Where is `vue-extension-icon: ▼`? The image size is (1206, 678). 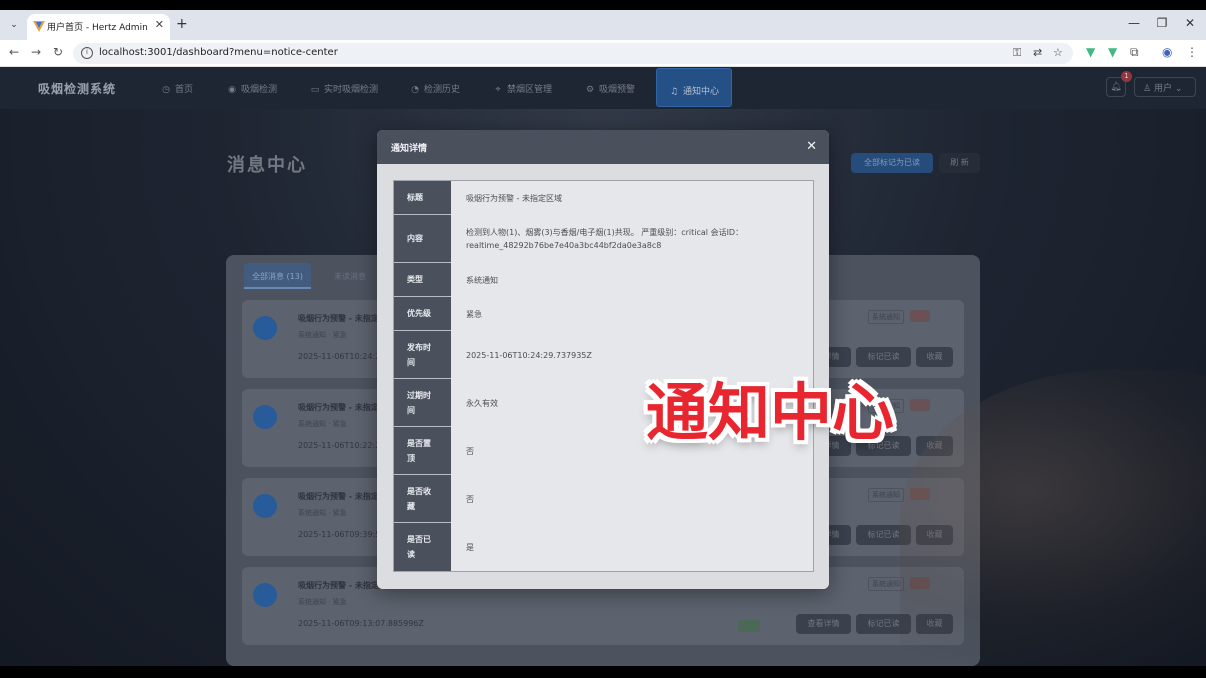 vue-extension-icon: ▼ is located at coordinates (1112, 52).